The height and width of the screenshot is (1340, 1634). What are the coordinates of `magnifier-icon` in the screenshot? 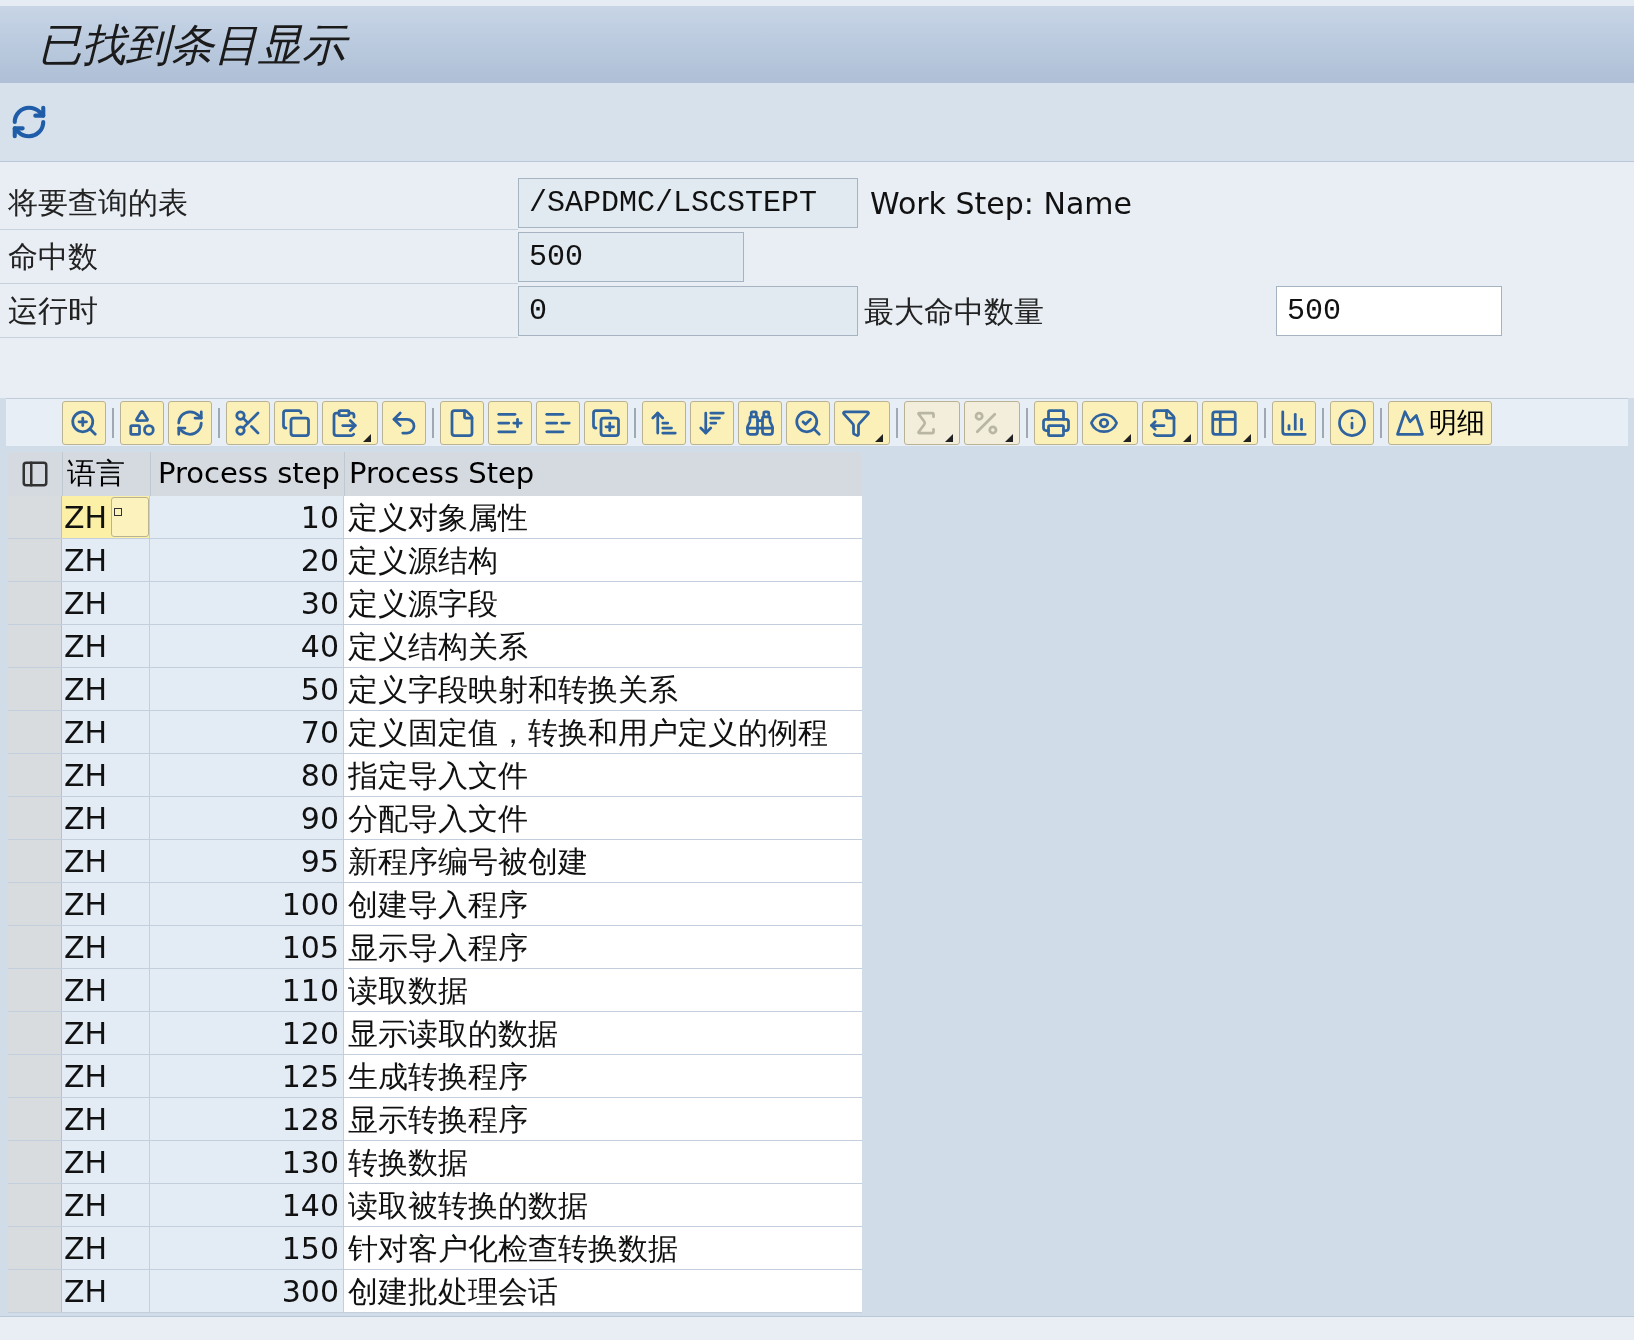 It's located at (84, 422).